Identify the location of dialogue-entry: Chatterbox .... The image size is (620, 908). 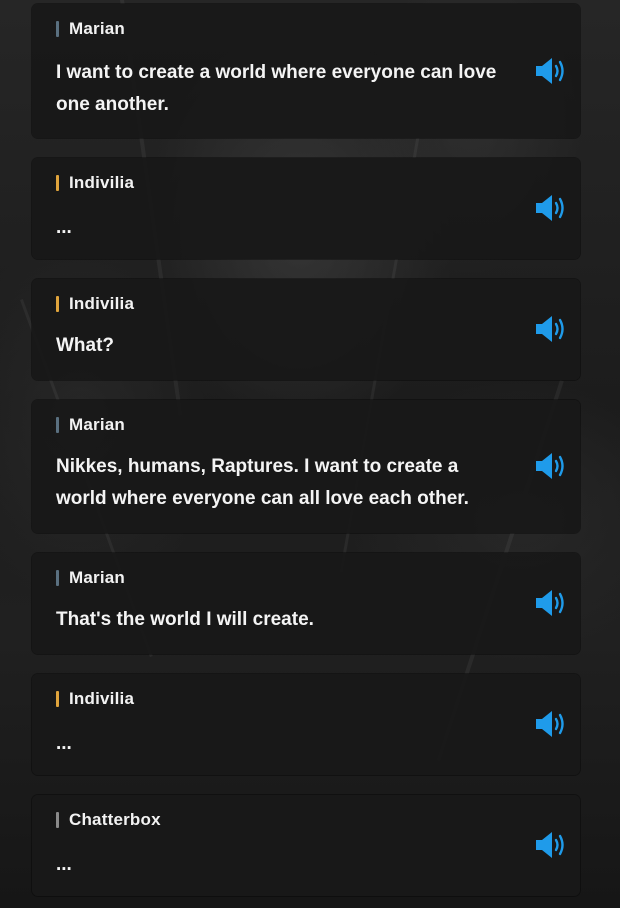
(306, 845).